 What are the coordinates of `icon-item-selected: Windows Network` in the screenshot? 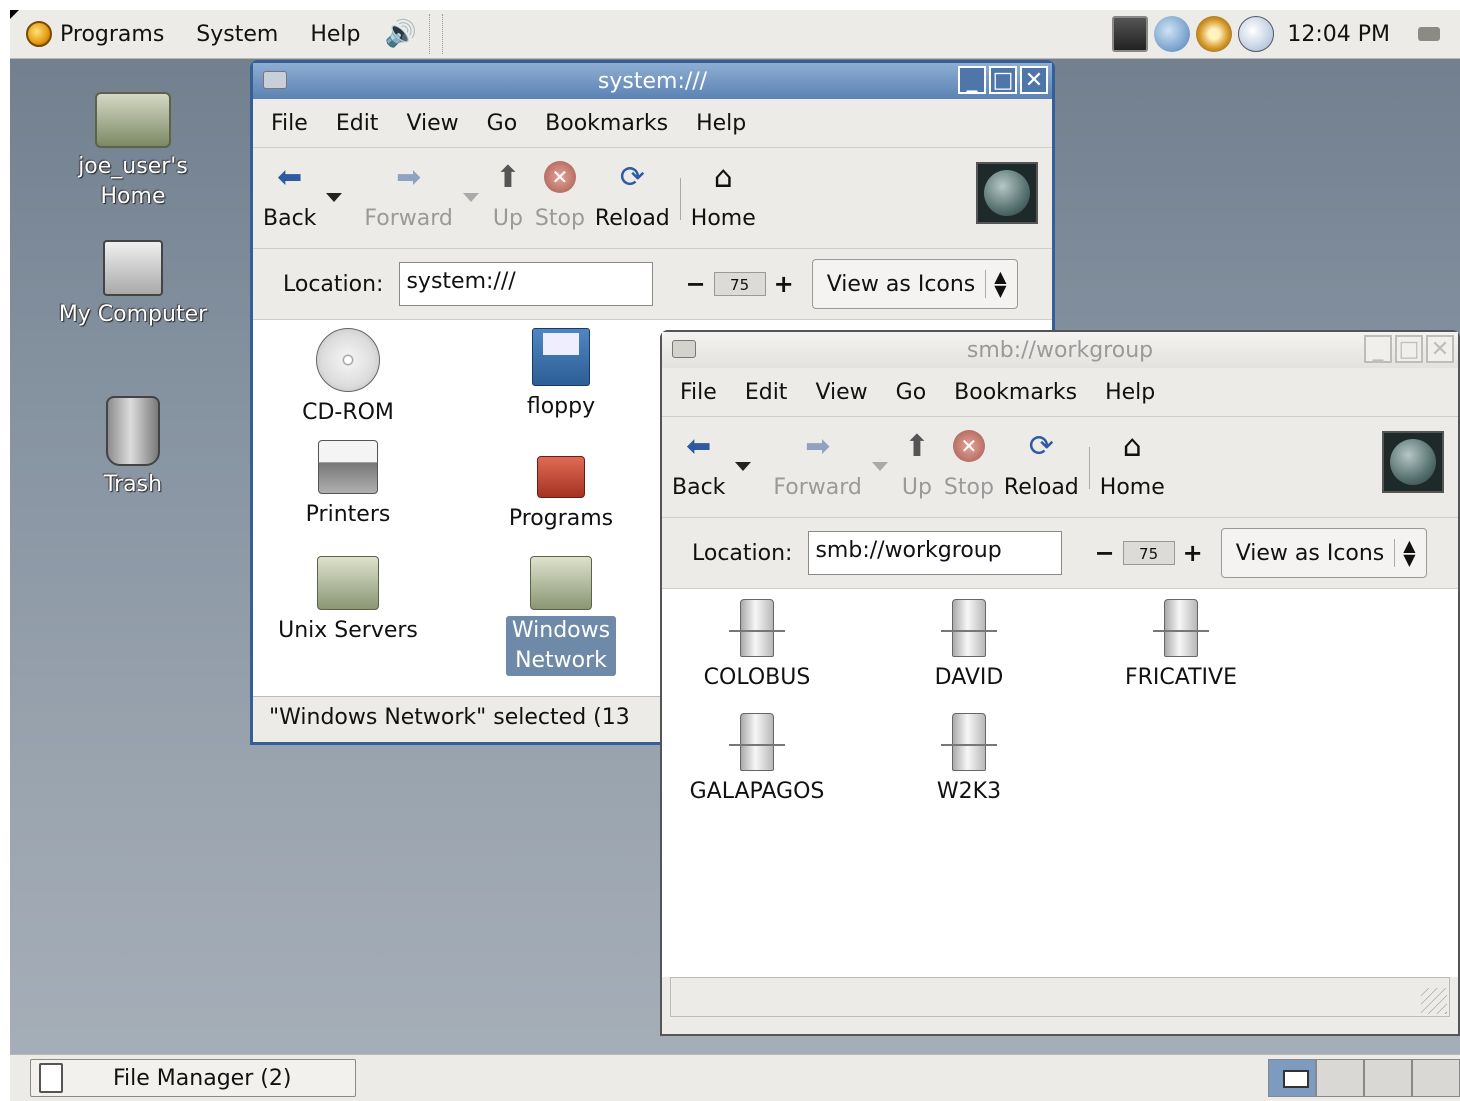 It's located at (561, 616).